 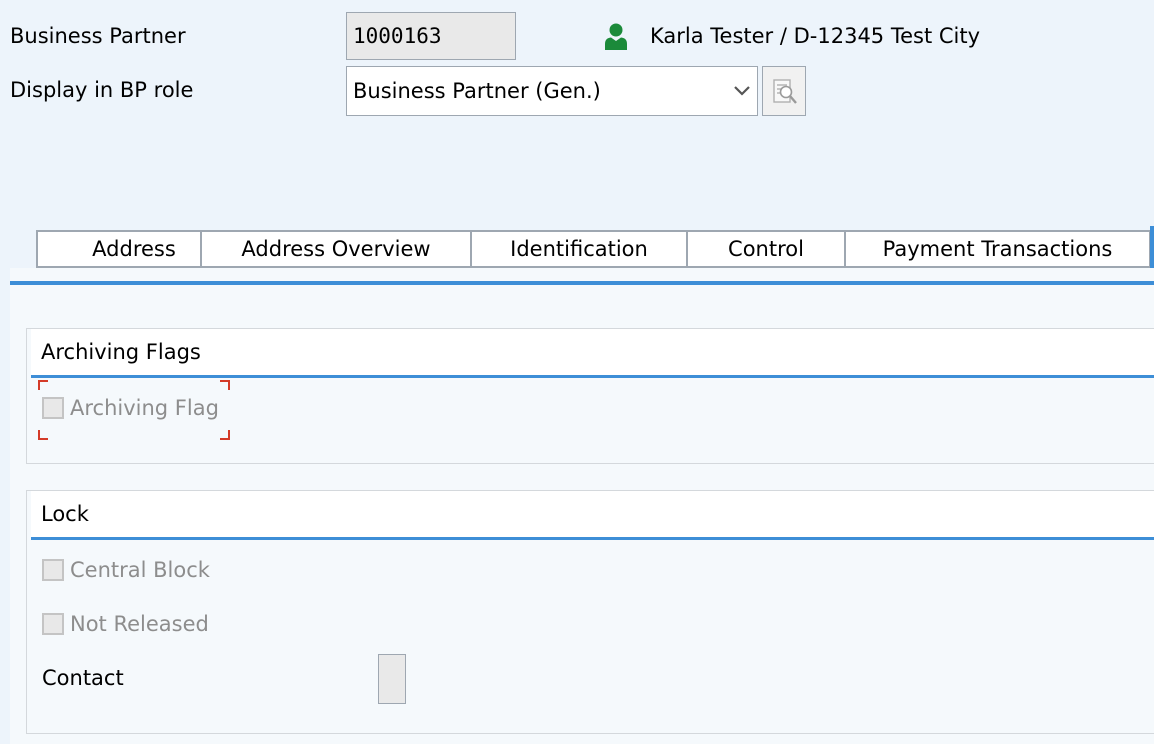 I want to click on tab-content-divider, so click(x=582, y=283).